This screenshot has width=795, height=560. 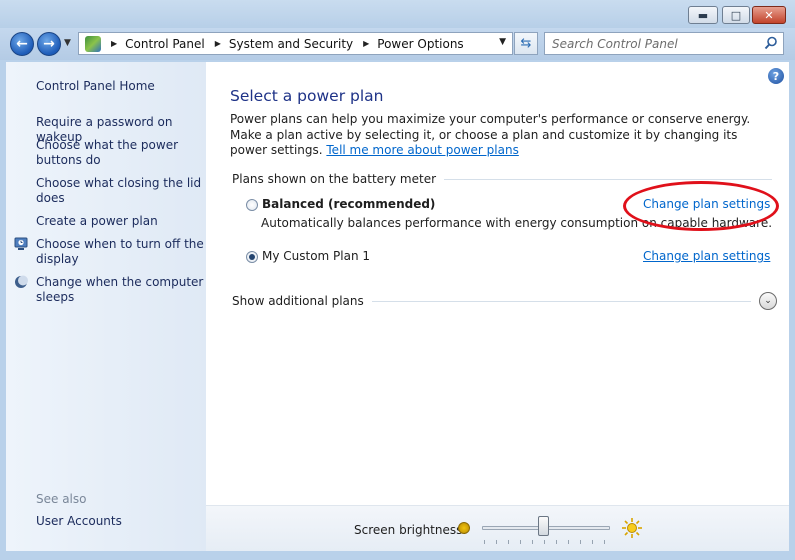 What do you see at coordinates (502, 42) in the screenshot?
I see `address-dropdown-chevron-down-icon: ▼` at bounding box center [502, 42].